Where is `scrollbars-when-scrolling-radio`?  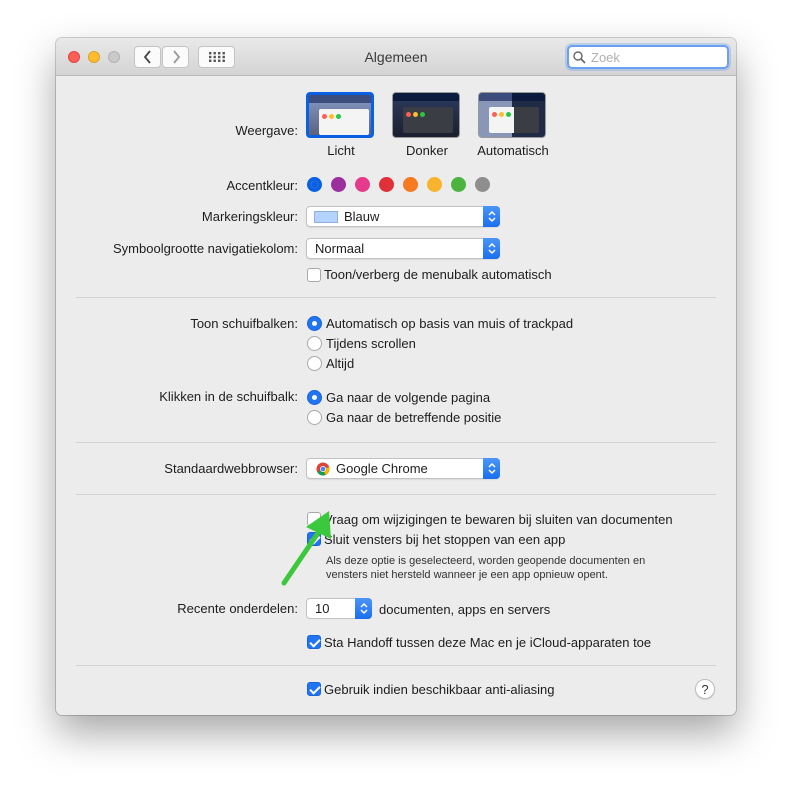 scrollbars-when-scrolling-radio is located at coordinates (314, 343).